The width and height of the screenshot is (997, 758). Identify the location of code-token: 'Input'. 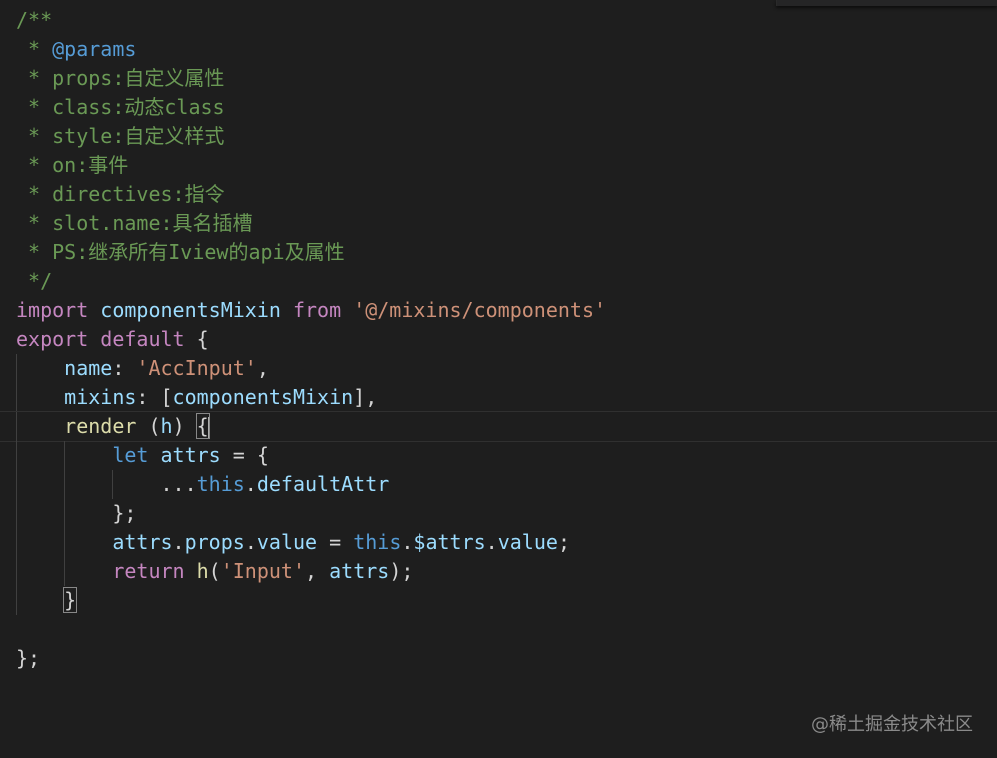
(263, 571).